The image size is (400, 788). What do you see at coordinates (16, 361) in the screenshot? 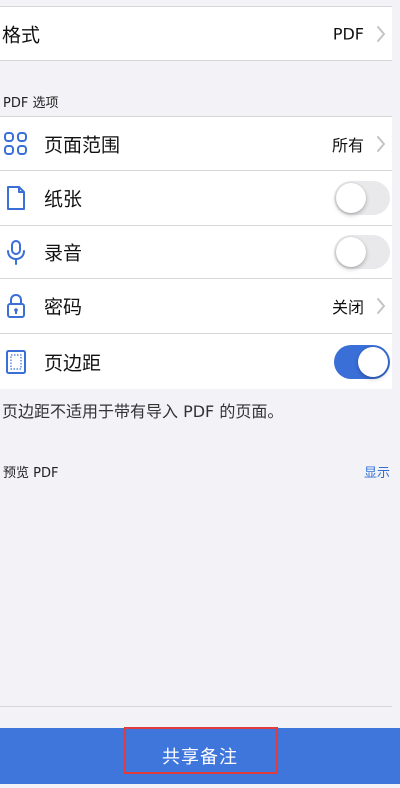
I see `page-margins-icon` at bounding box center [16, 361].